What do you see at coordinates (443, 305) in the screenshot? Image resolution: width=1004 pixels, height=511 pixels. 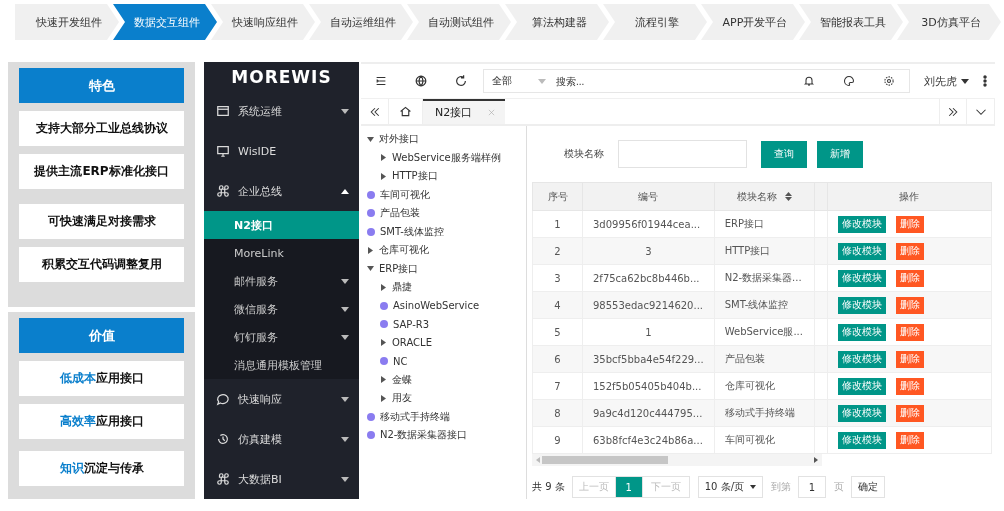 I see `tree-item: AsinoWebService` at bounding box center [443, 305].